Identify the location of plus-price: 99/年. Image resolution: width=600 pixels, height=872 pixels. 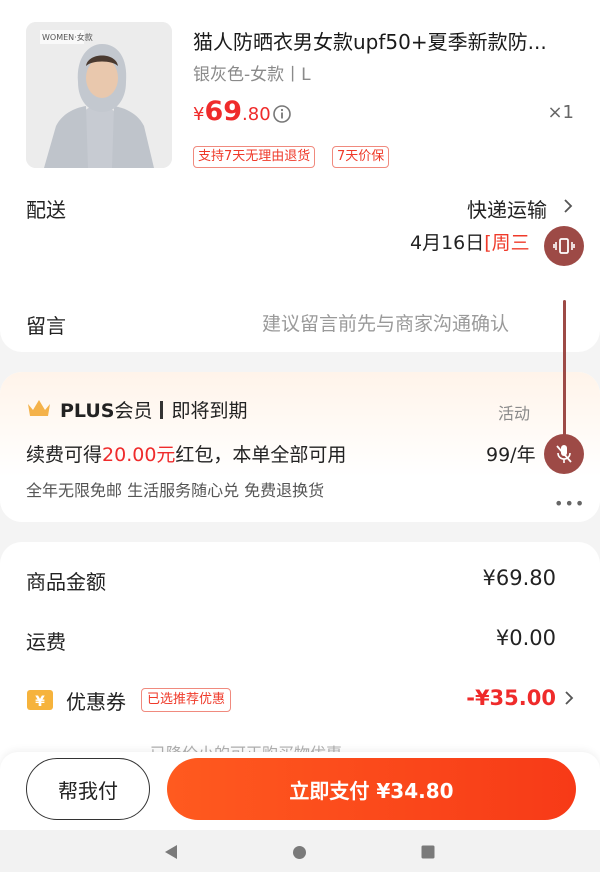
(511, 455).